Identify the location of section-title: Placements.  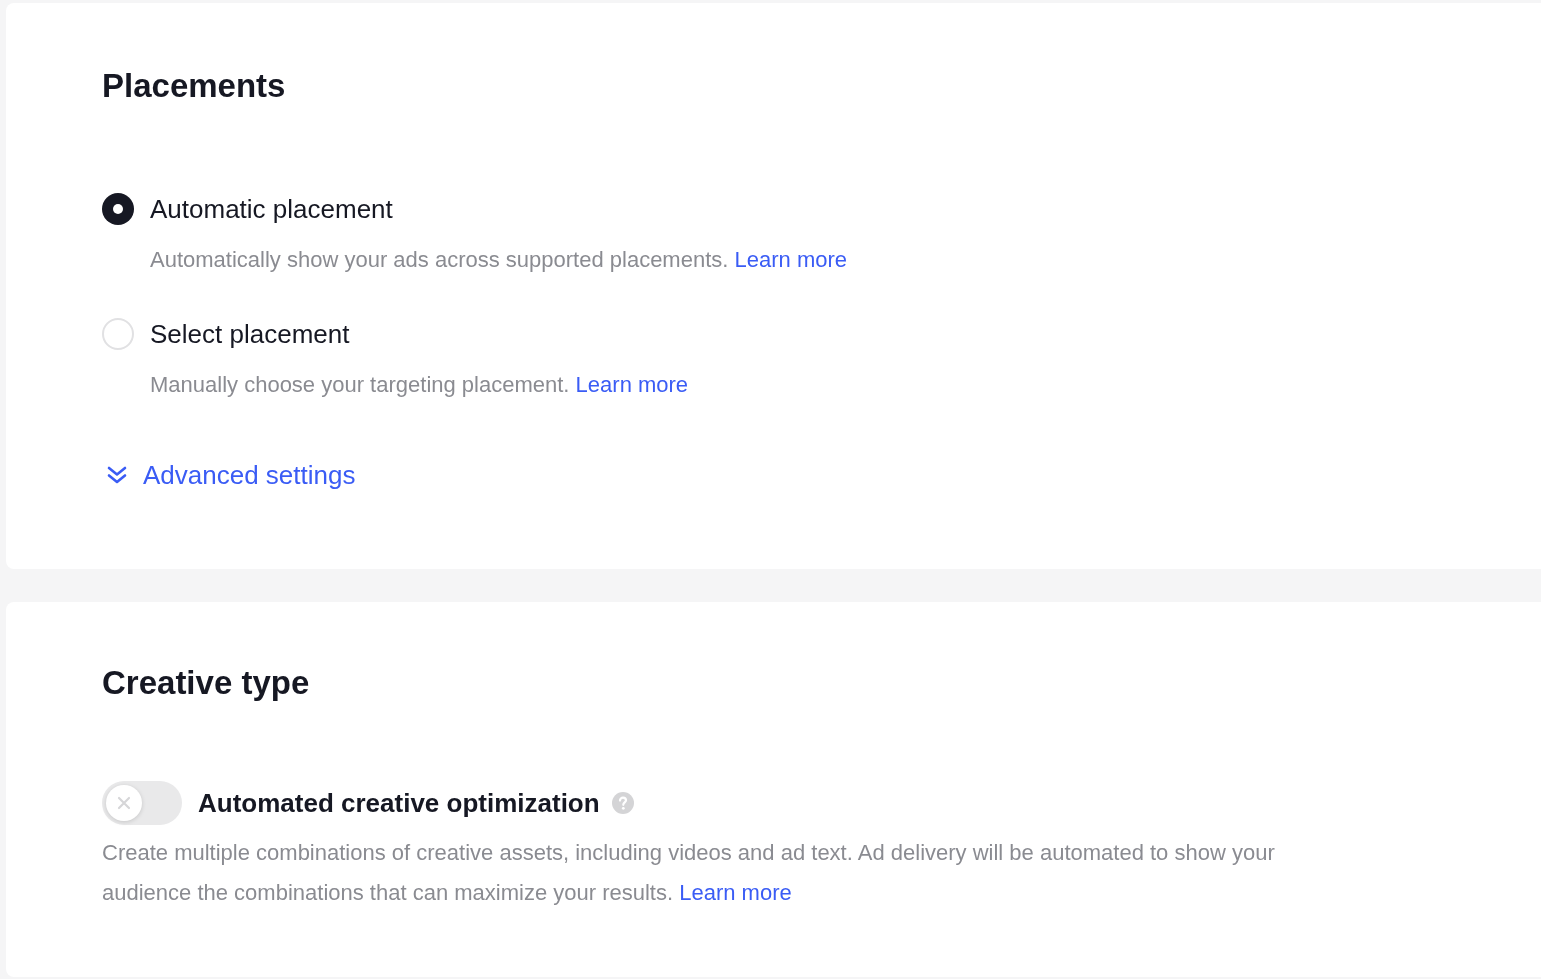
(194, 86).